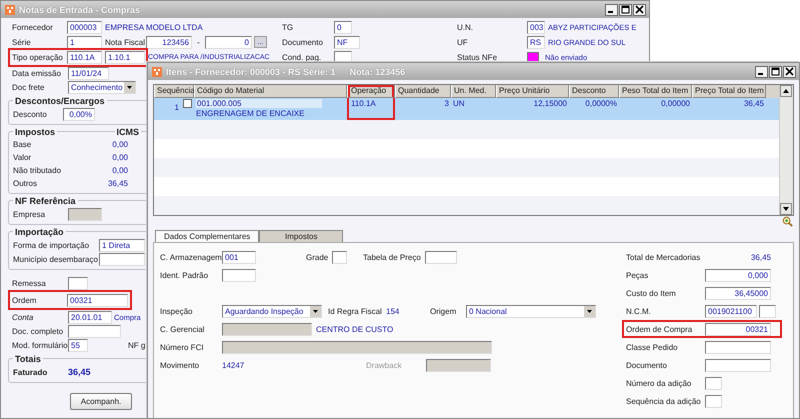 This screenshot has width=800, height=419. Describe the element at coordinates (234, 365) in the screenshot. I see `movement-number: 14247` at that location.